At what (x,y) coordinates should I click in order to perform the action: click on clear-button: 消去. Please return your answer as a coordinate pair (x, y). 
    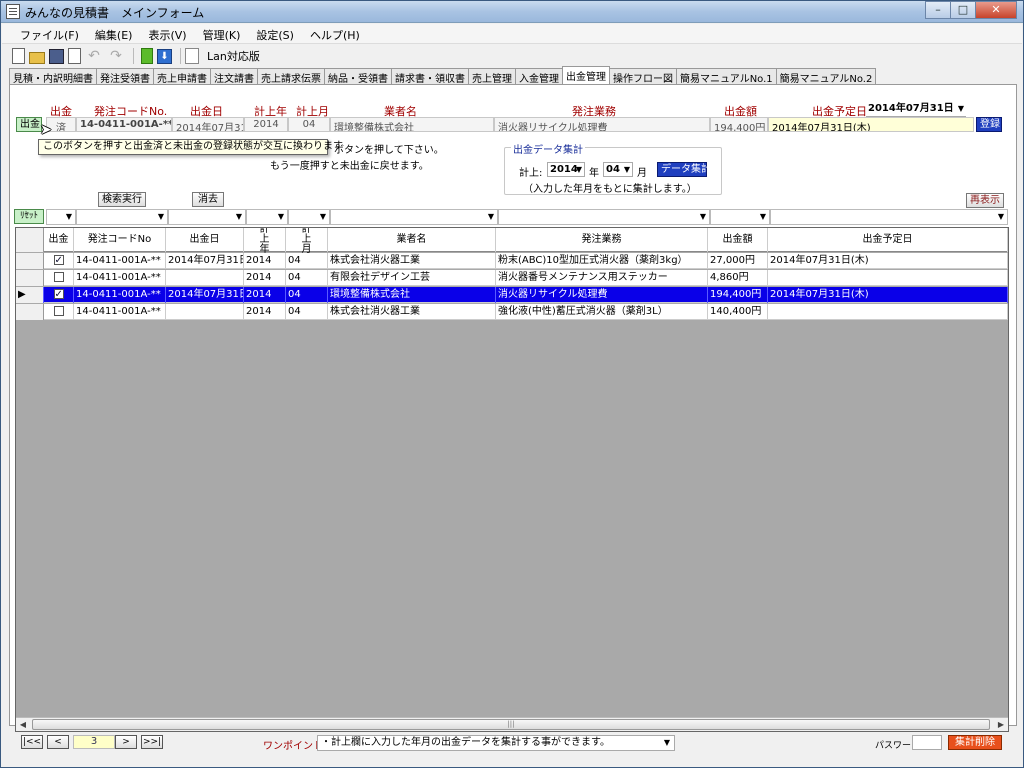
    Looking at the image, I should click on (208, 199).